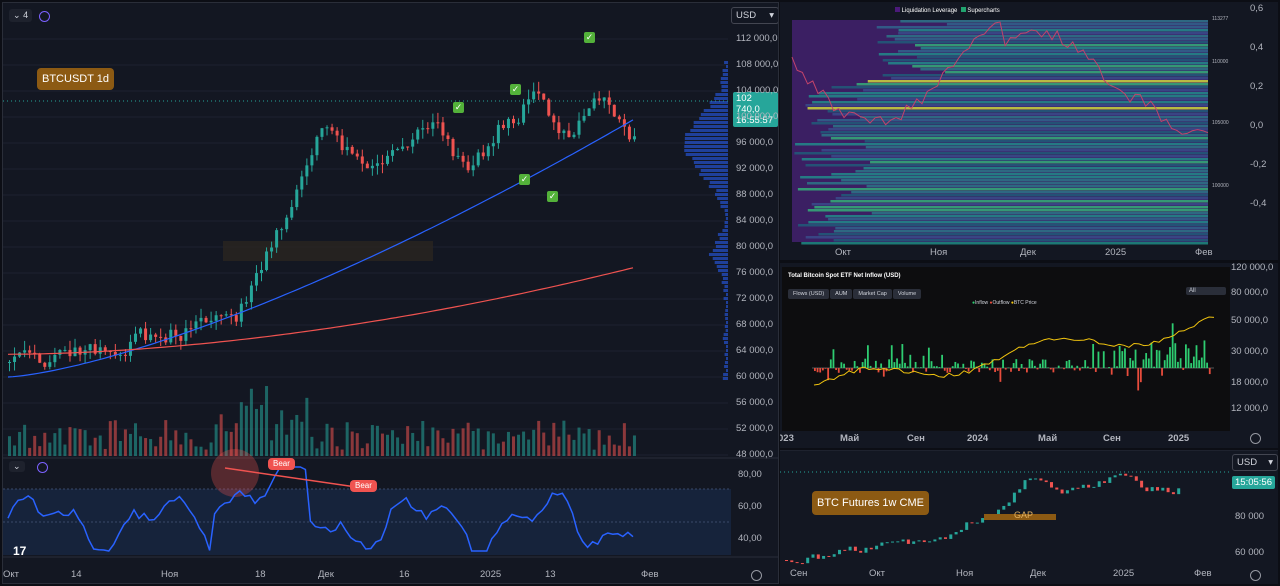 This screenshot has width=1280, height=586. Describe the element at coordinates (754, 350) in the screenshot. I see `price-axis-label: 64 000,0` at that location.